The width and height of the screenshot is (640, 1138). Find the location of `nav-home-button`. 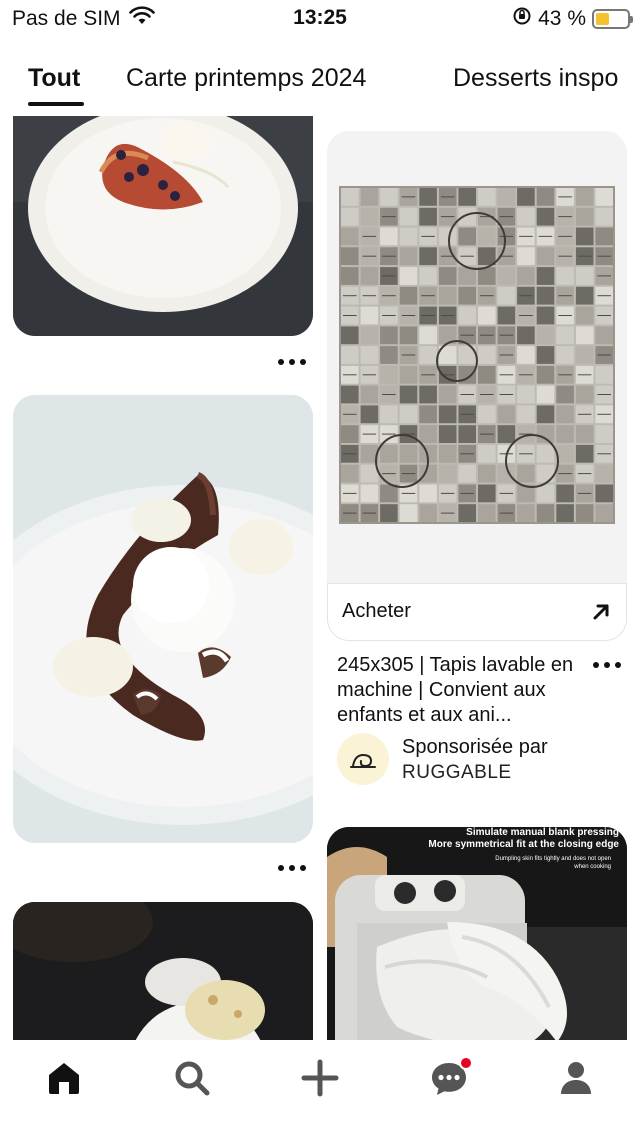

nav-home-button is located at coordinates (64, 1078).